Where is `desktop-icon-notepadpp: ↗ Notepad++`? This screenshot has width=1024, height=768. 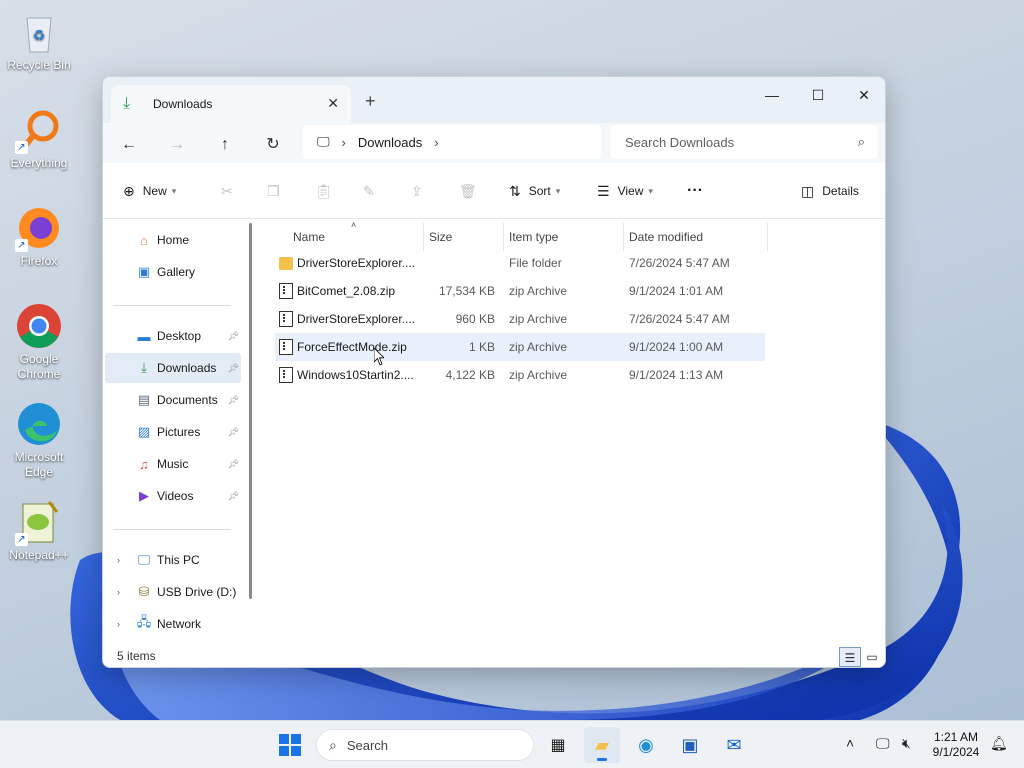
desktop-icon-notepadpp: ↗ Notepad++ is located at coordinates (39, 530).